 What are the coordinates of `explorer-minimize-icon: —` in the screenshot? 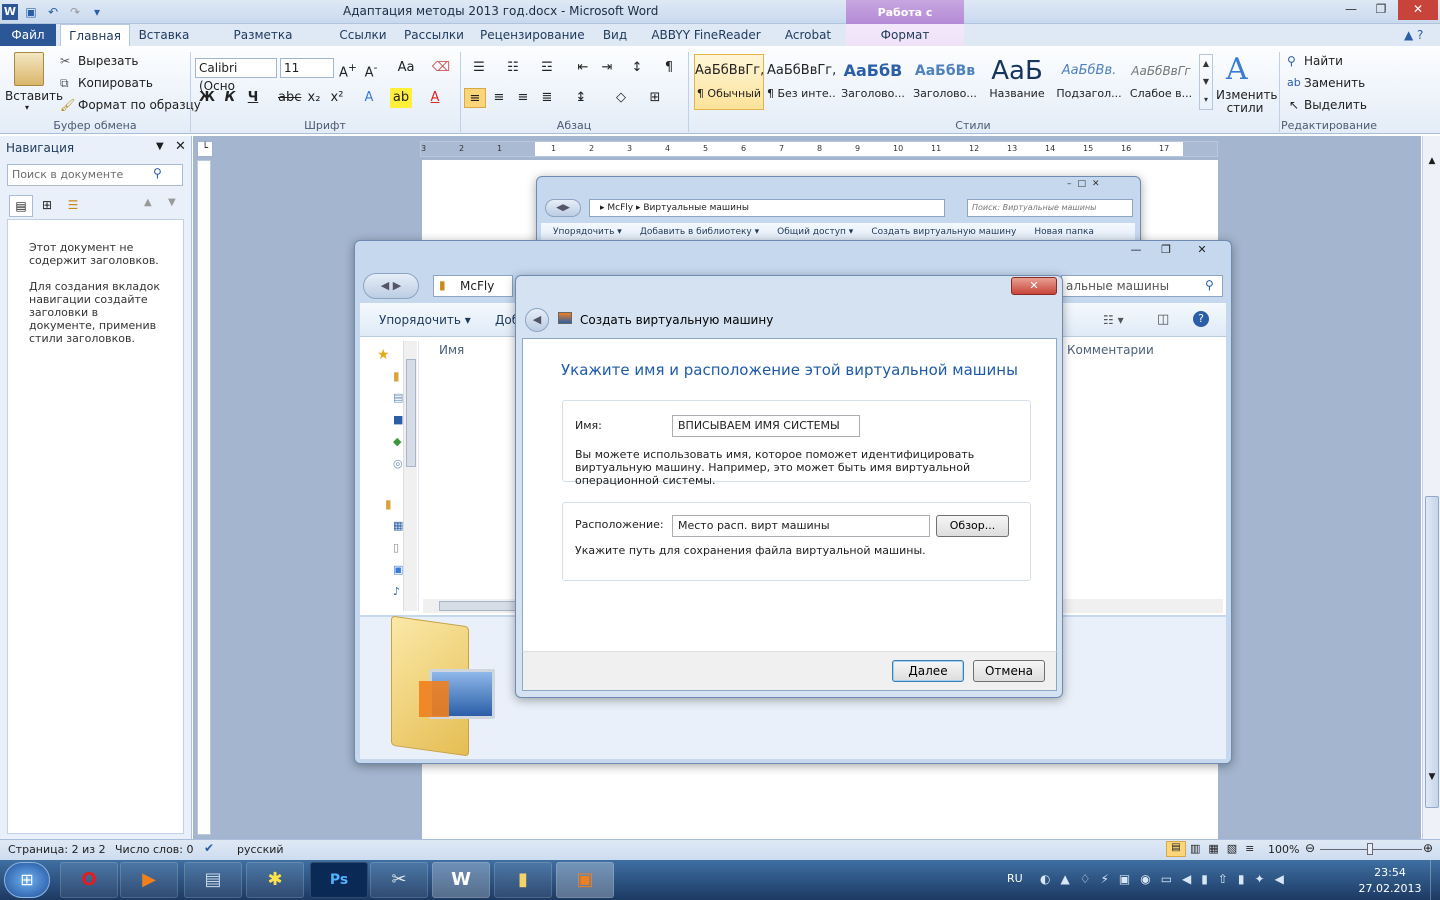 It's located at (1136, 251).